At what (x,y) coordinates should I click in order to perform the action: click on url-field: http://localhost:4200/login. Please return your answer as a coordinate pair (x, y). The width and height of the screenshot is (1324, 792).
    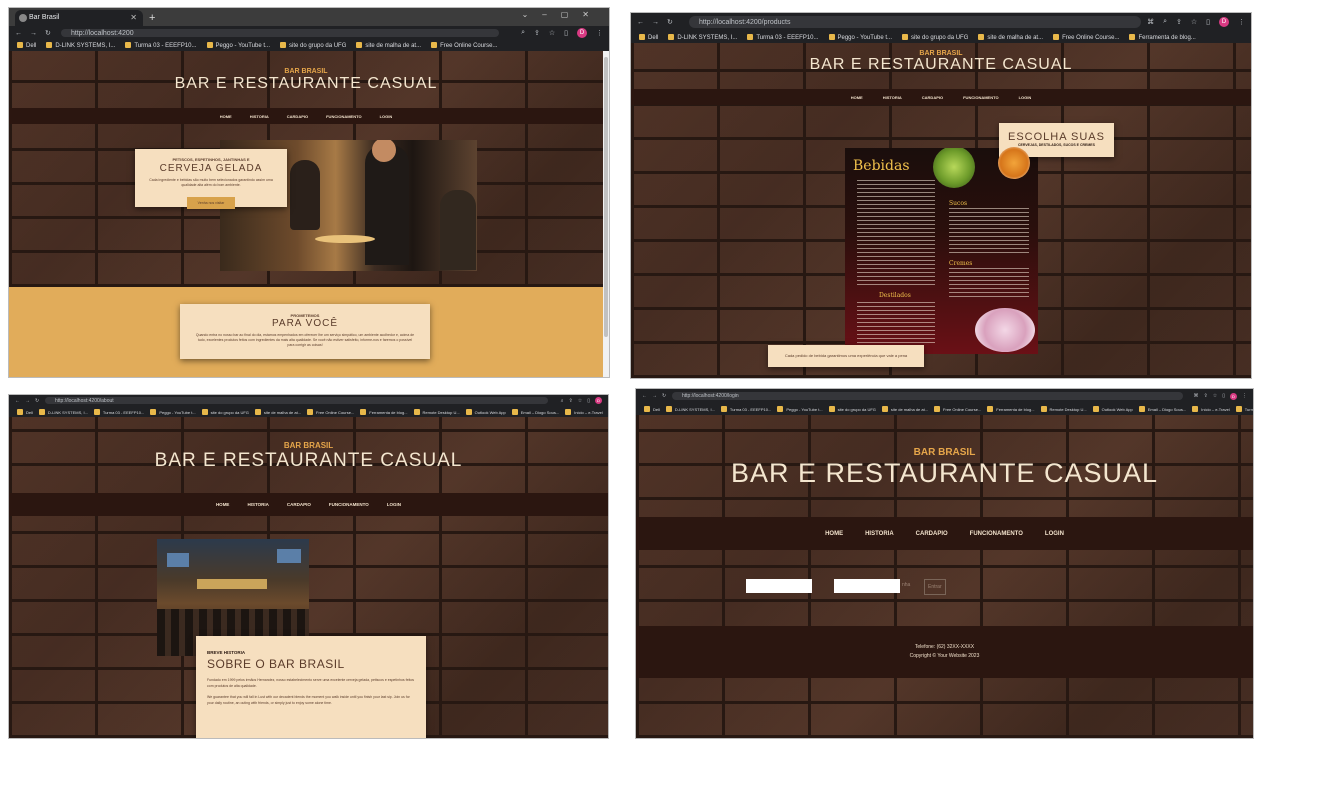
    Looking at the image, I should click on (927, 396).